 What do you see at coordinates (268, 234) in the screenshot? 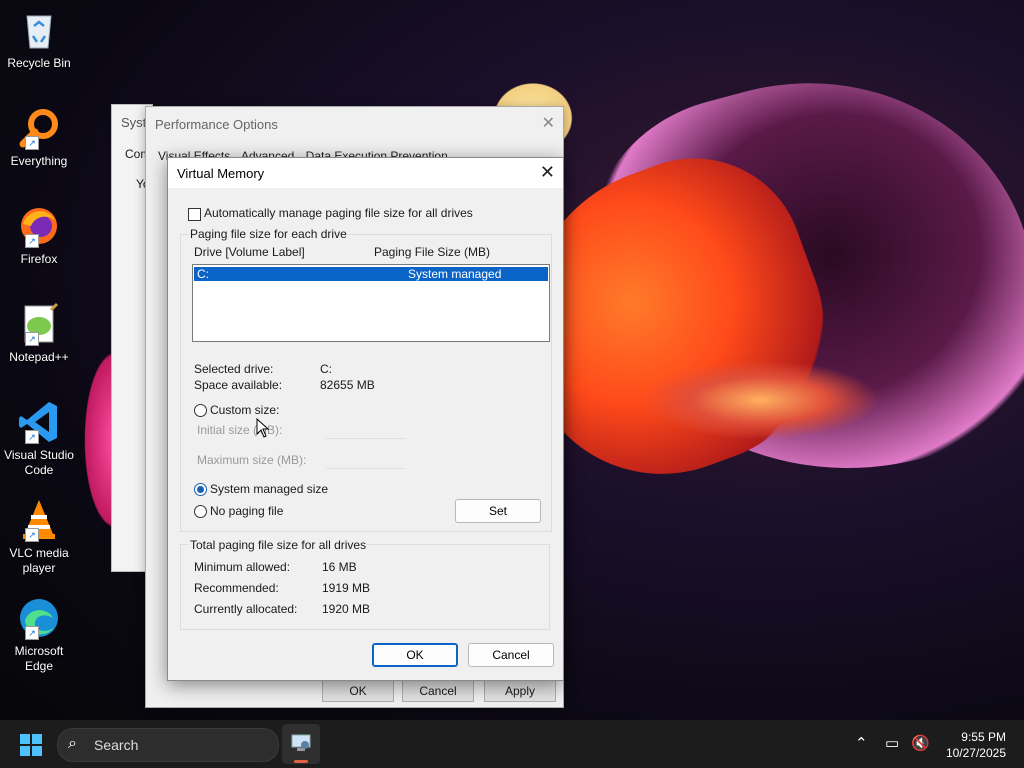
I see `group-label: Paging file size for each drive` at bounding box center [268, 234].